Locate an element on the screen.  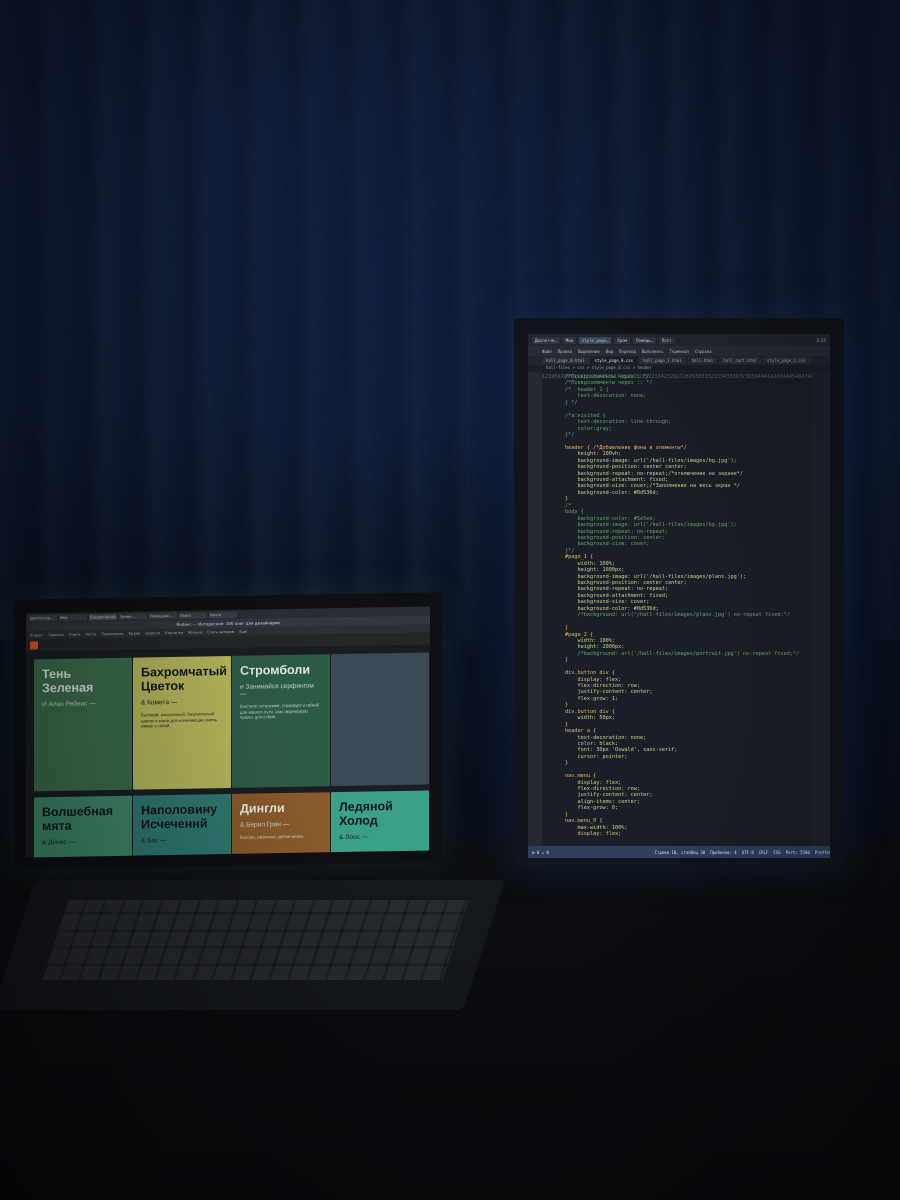
bookmark-item: Книги is located at coordinates (74, 635).